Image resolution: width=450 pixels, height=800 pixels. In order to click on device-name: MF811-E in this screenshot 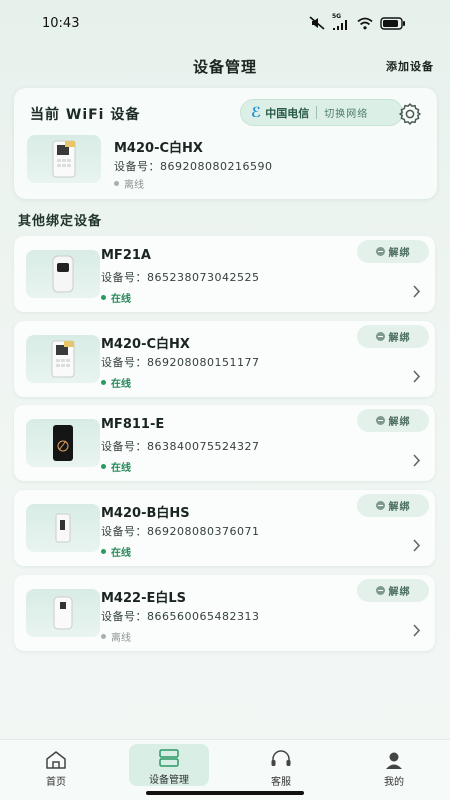, I will do `click(133, 424)`.